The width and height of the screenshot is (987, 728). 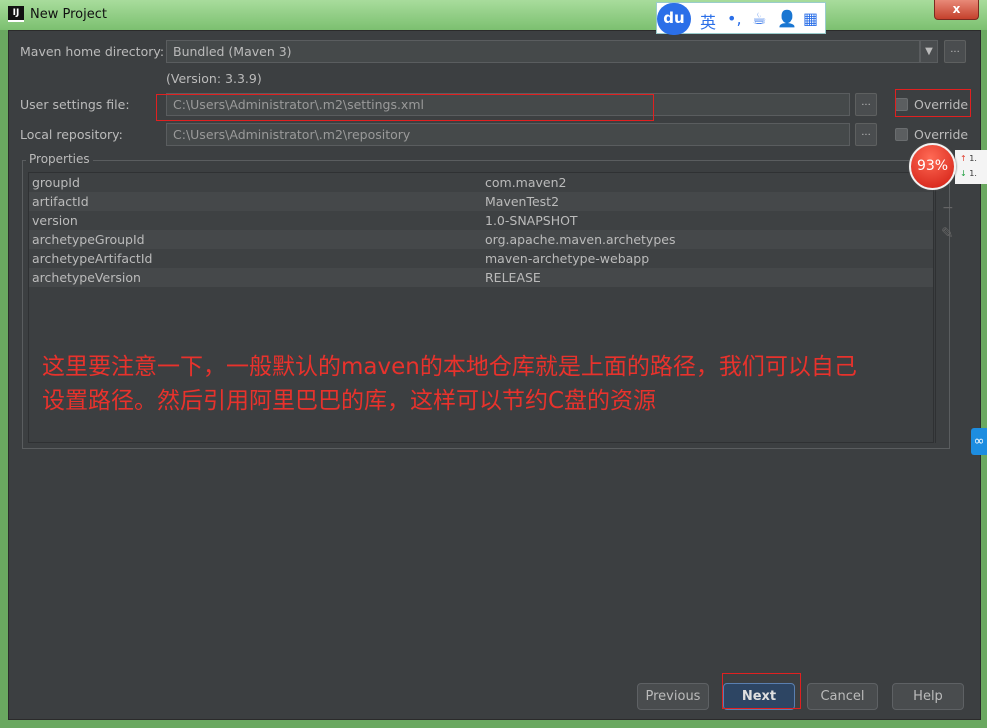 I want to click on speed-panel: ↑ 1. ↓ 1., so click(x=971, y=167).